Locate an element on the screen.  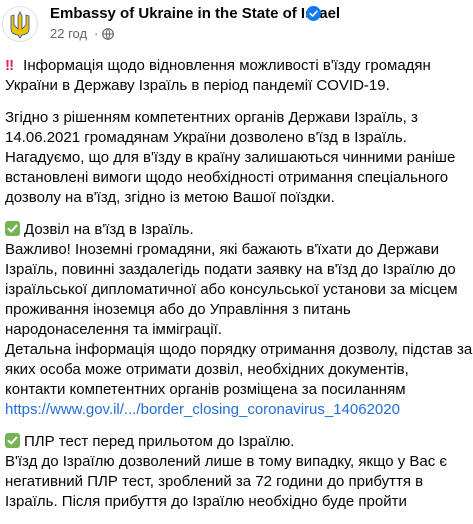
text-line: ПЛР тест перед прильотом до Ізраїлю. is located at coordinates (237, 442).